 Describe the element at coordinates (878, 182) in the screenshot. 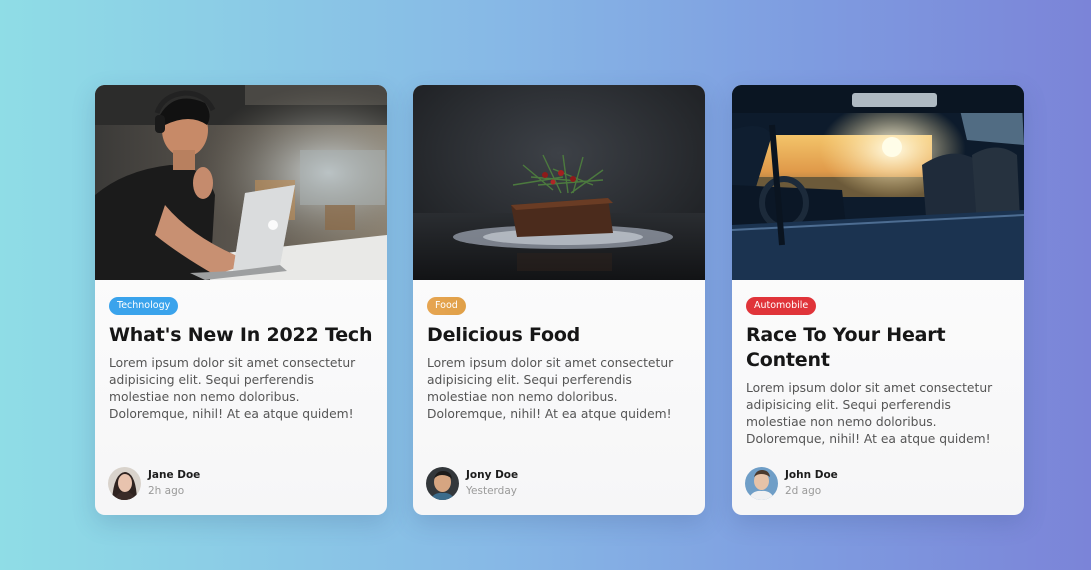

I see `card-image-car-interior` at that location.